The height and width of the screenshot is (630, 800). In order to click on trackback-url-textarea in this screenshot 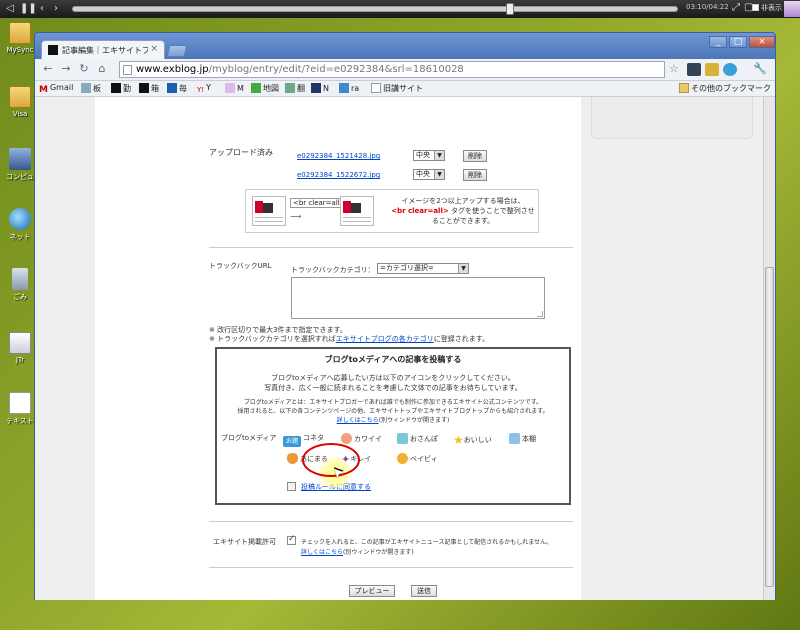, I will do `click(418, 298)`.